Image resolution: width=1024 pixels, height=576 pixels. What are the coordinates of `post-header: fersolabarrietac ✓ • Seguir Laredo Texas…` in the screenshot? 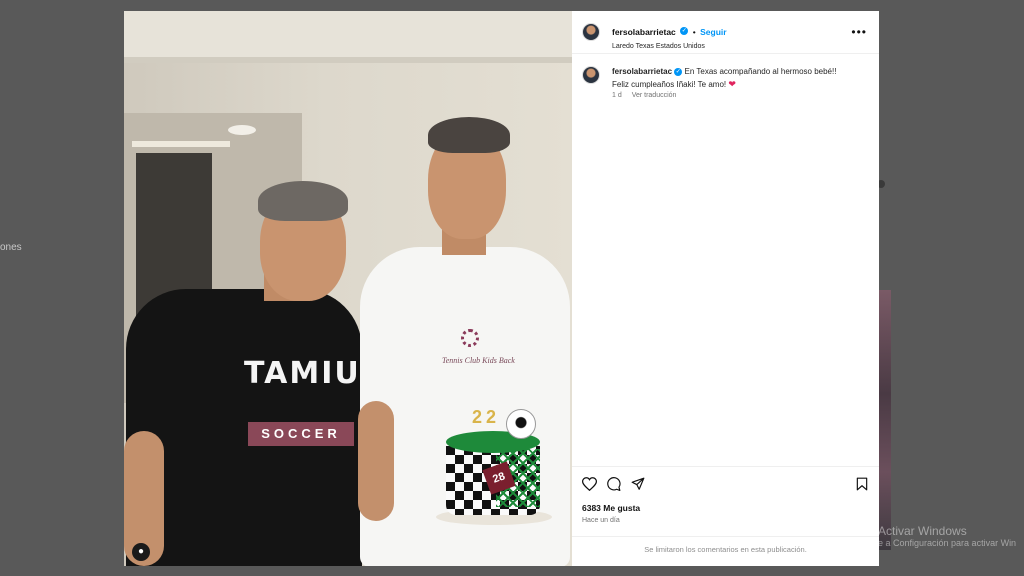 It's located at (725, 32).